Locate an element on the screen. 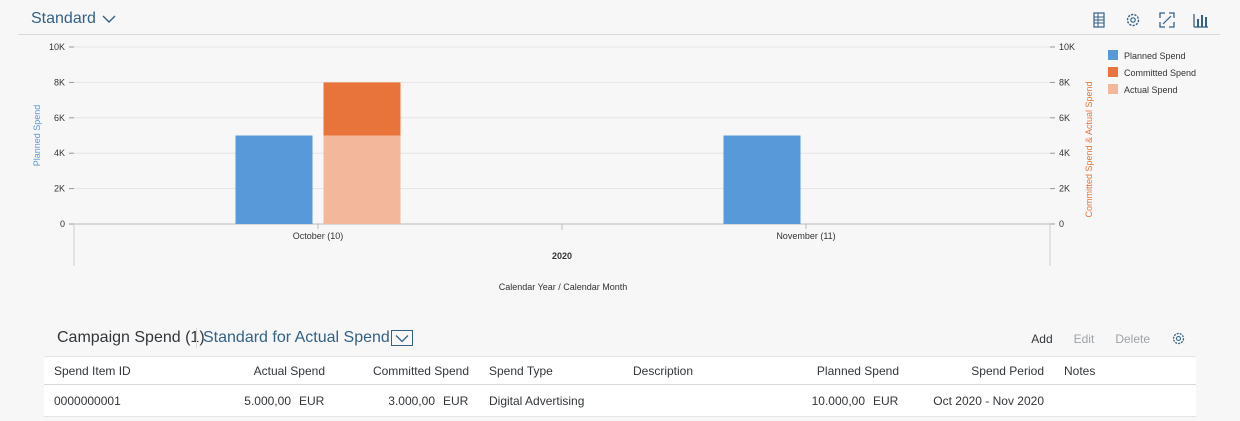  bar-committed-spend is located at coordinates (362, 109).